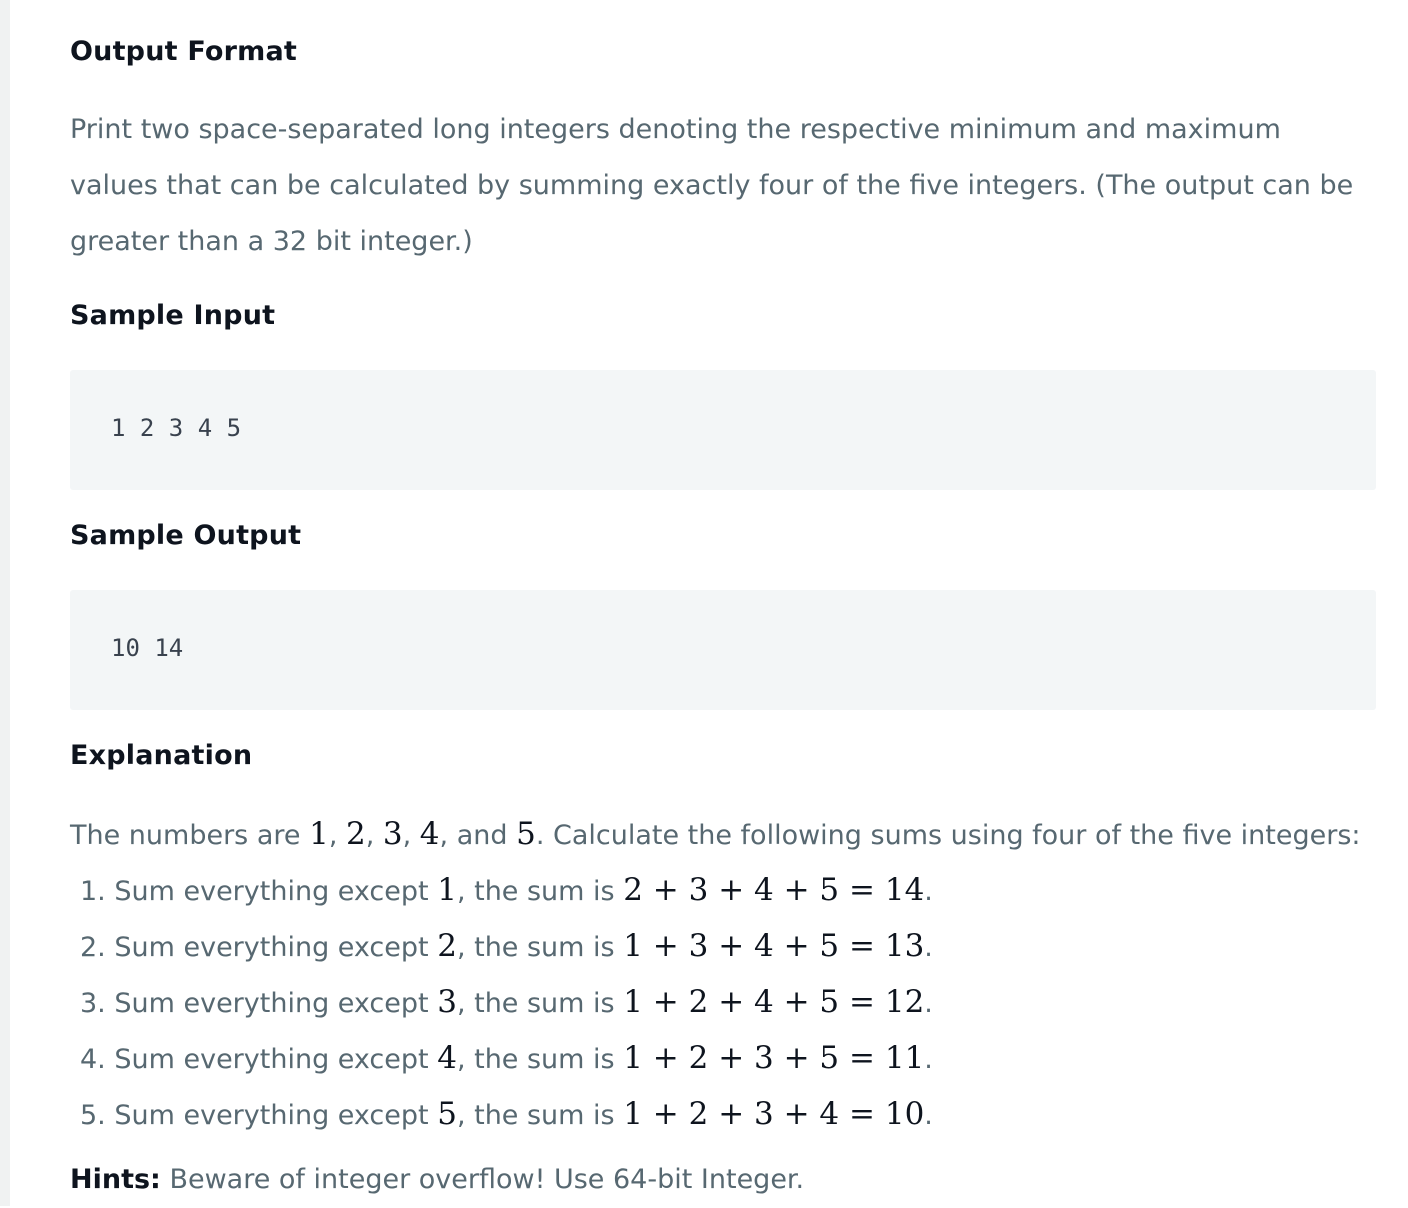  Describe the element at coordinates (478, 835) in the screenshot. I see `separator: , and` at that location.